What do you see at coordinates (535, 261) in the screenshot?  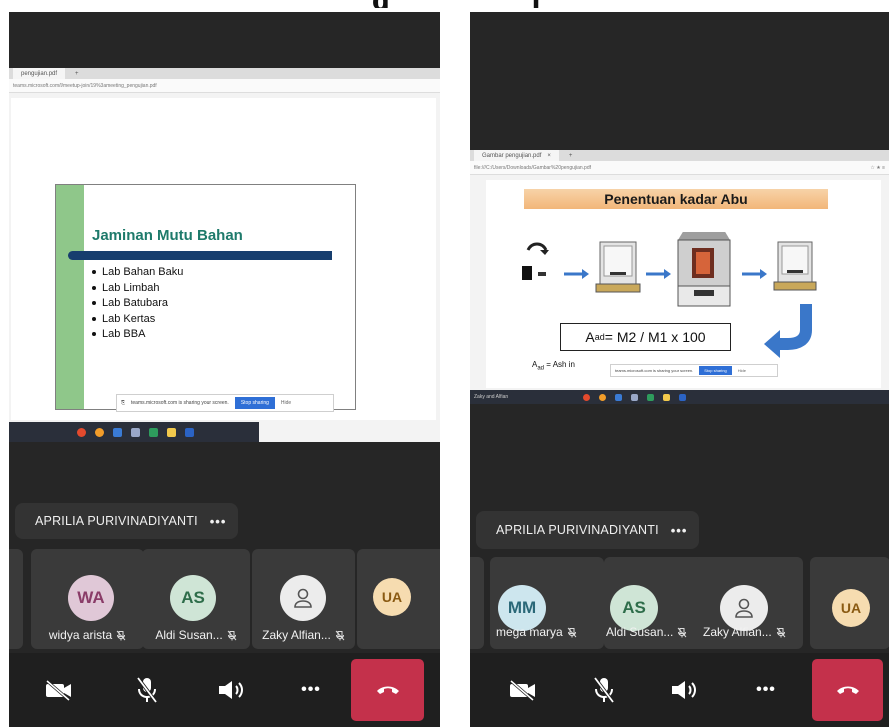 I see `crucible-icon` at bounding box center [535, 261].